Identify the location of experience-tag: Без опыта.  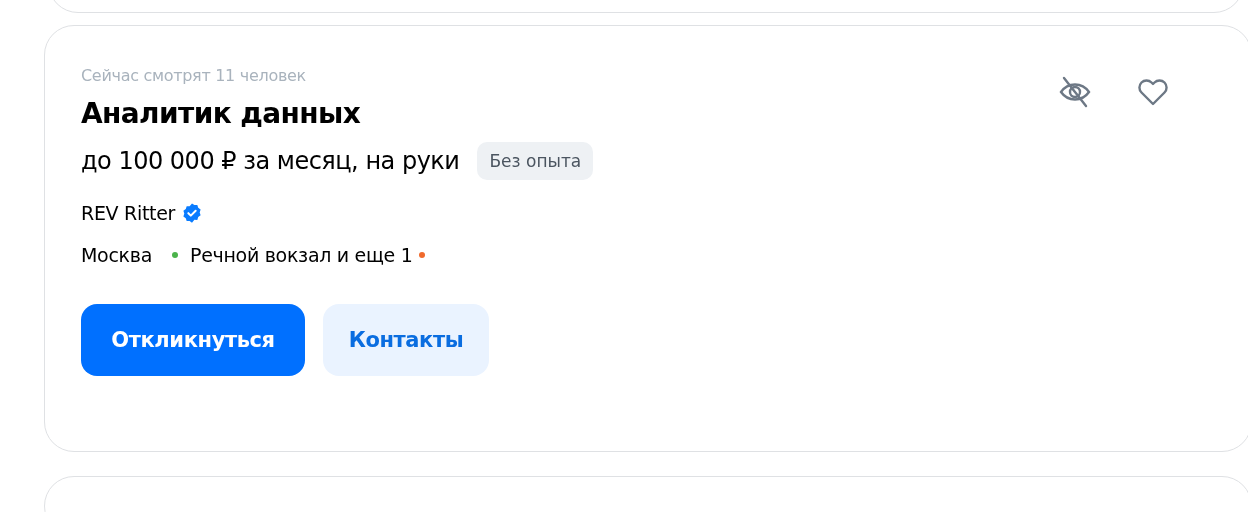
(535, 161).